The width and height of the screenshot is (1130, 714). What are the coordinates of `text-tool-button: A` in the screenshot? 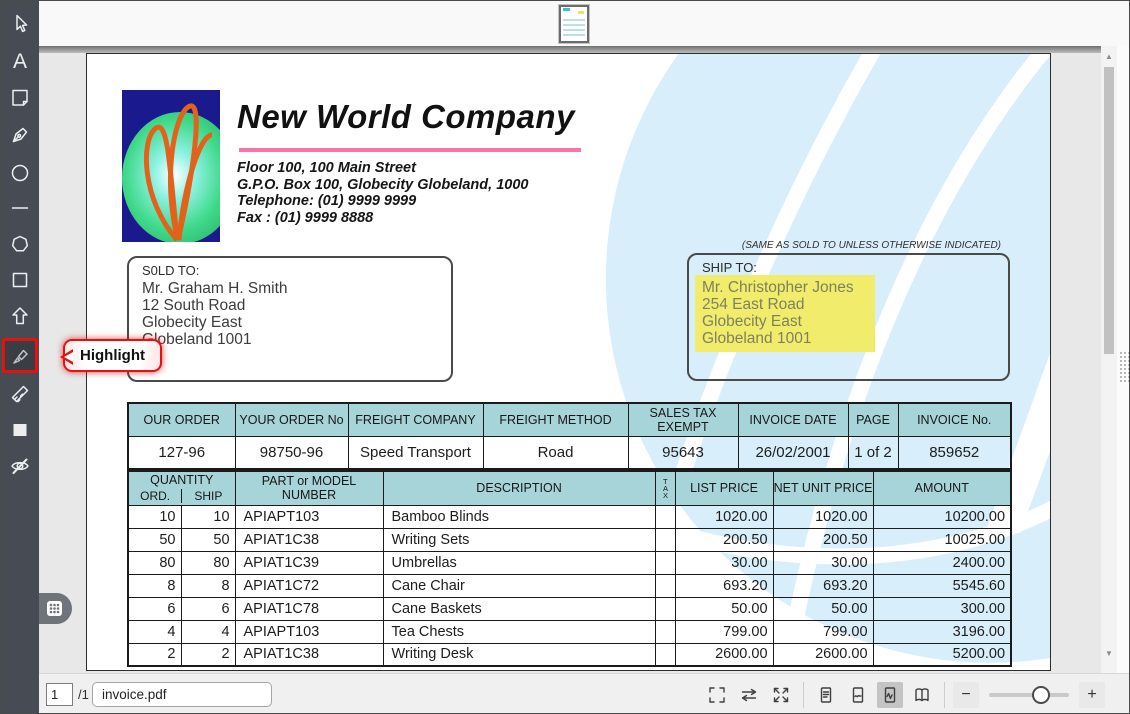 It's located at (20, 61).